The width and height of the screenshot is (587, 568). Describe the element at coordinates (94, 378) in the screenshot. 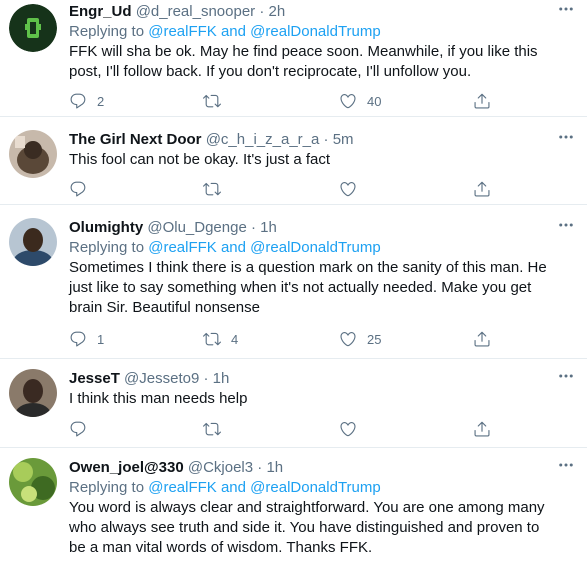

I see `display-name: JesseT` at that location.